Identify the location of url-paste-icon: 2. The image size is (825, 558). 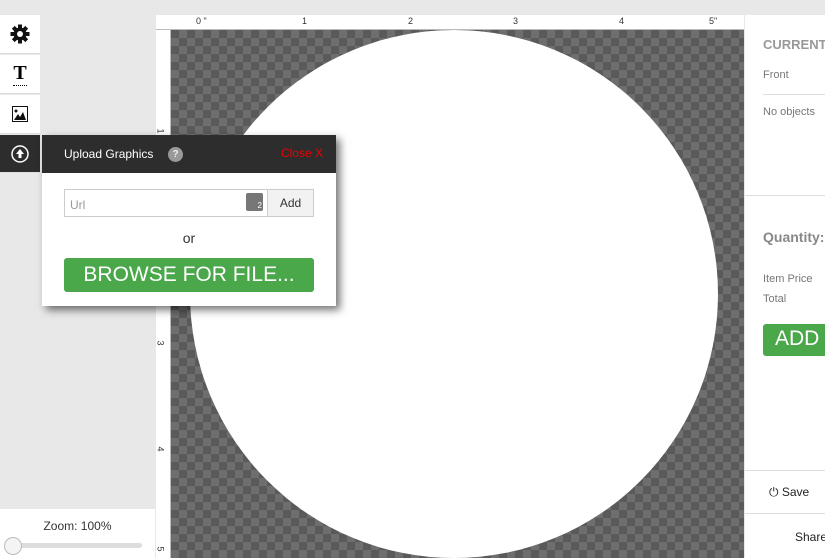
(254, 202).